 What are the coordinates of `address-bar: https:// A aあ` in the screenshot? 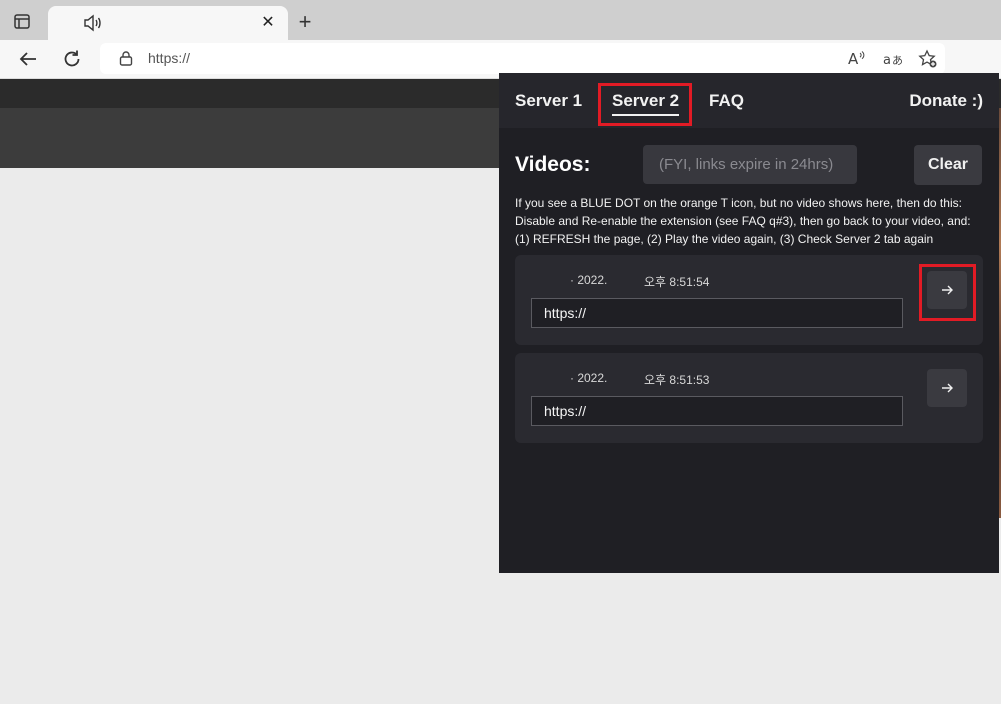 It's located at (522, 58).